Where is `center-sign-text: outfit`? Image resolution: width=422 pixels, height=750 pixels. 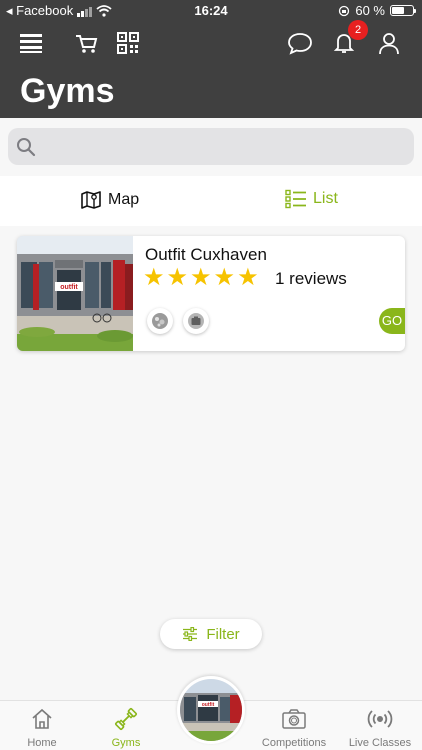
center-sign-text: outfit is located at coordinates (208, 705).